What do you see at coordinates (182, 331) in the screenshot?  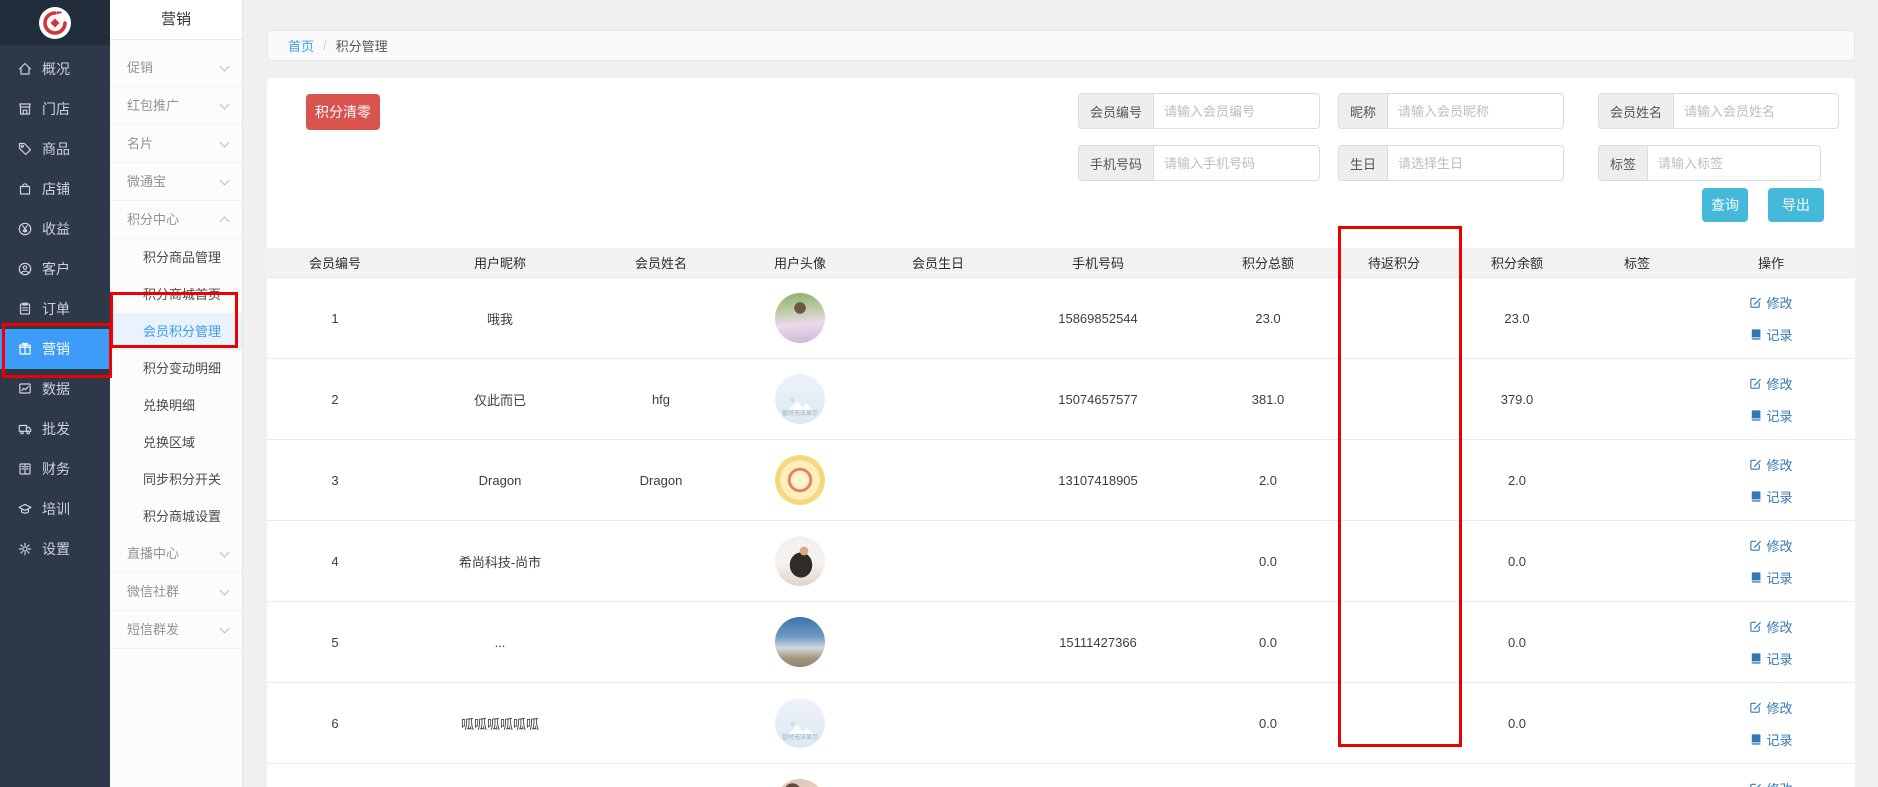 I see `menu-item-label: 会员积分管理` at bounding box center [182, 331].